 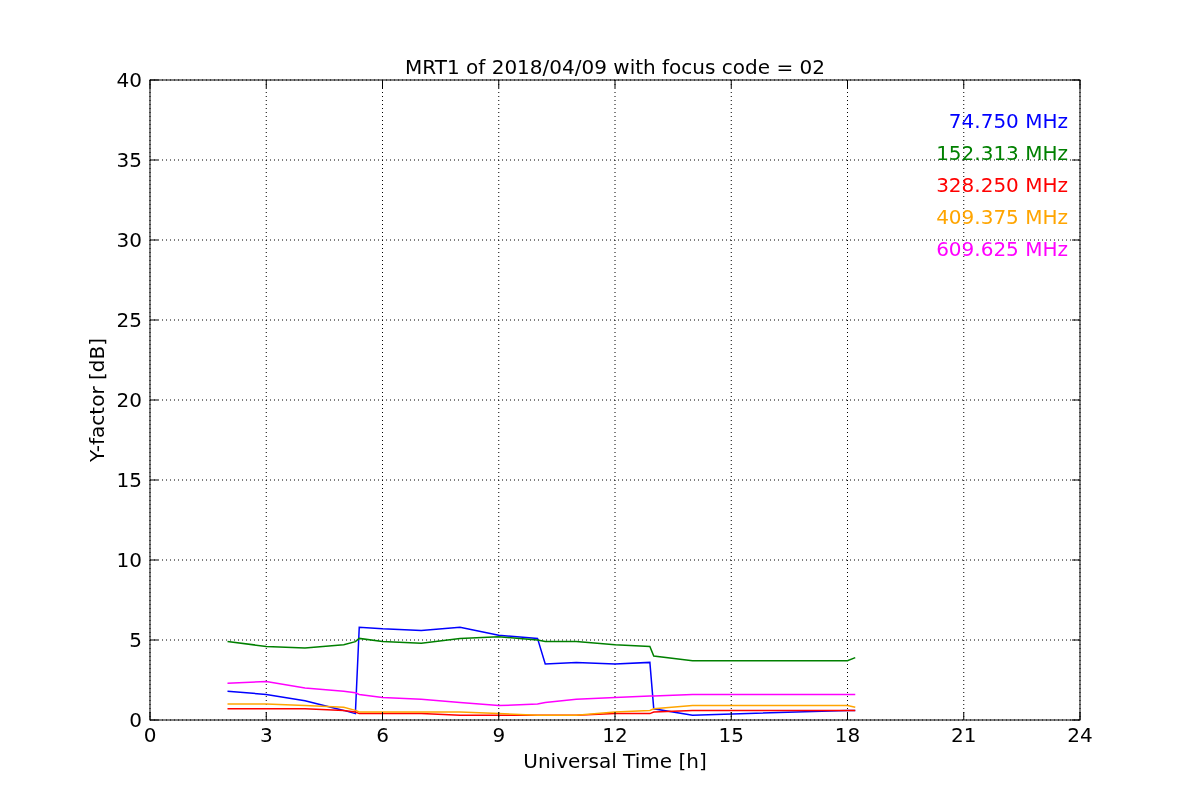 I want to click on legend-label: 609.625 MHz, so click(x=1002, y=249).